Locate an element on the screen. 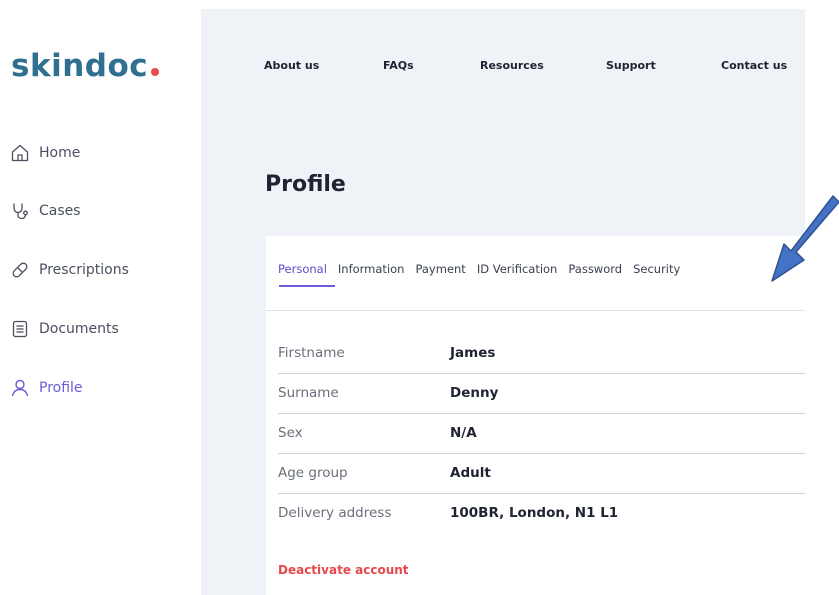 The width and height of the screenshot is (839, 595). tab-security: Security is located at coordinates (656, 269).